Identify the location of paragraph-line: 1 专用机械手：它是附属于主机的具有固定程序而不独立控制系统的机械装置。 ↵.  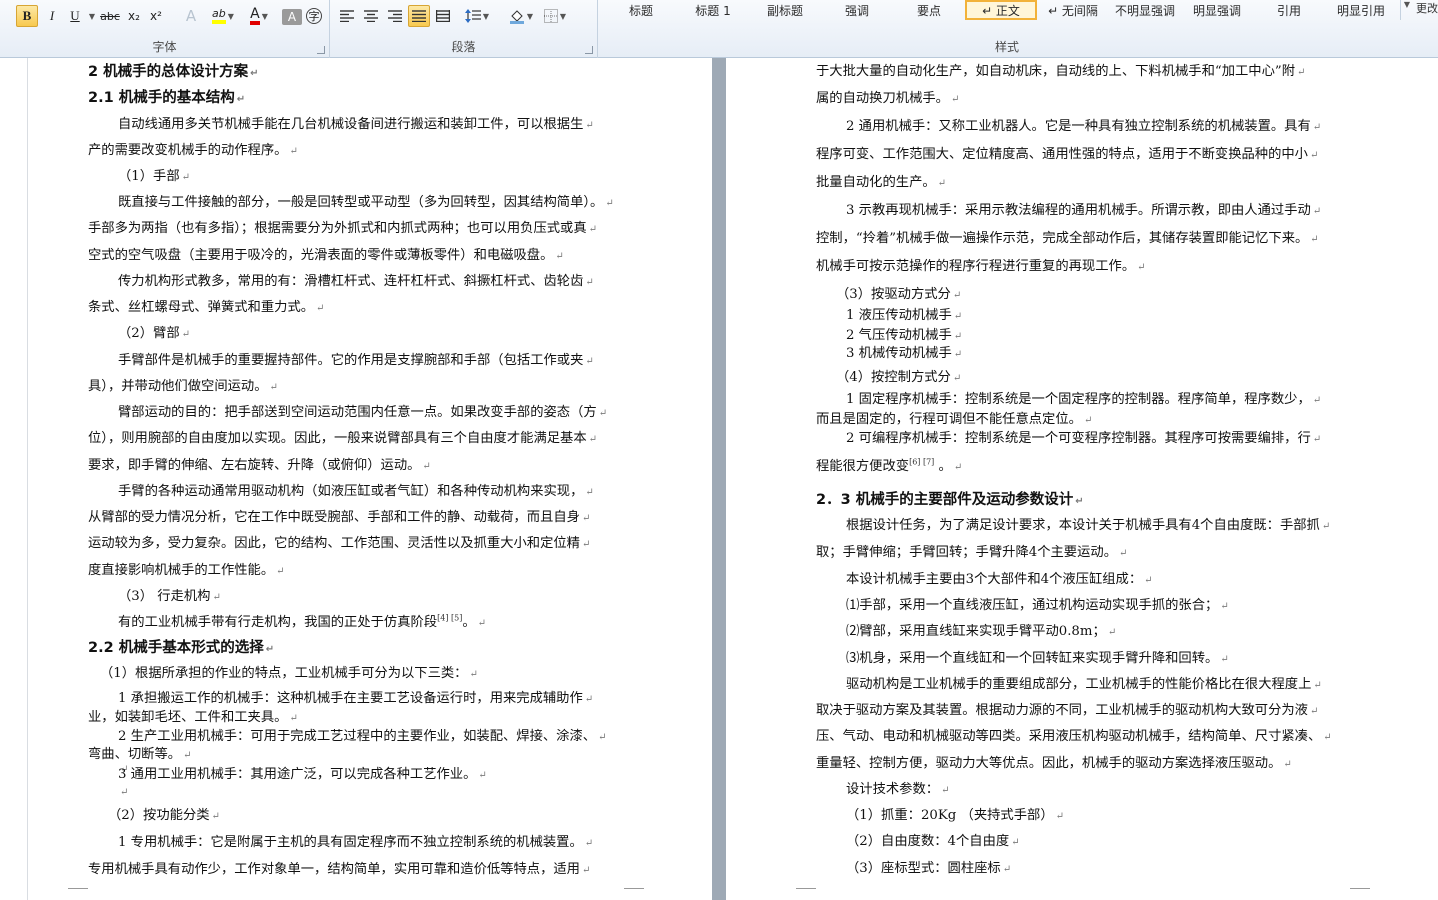
(355, 840).